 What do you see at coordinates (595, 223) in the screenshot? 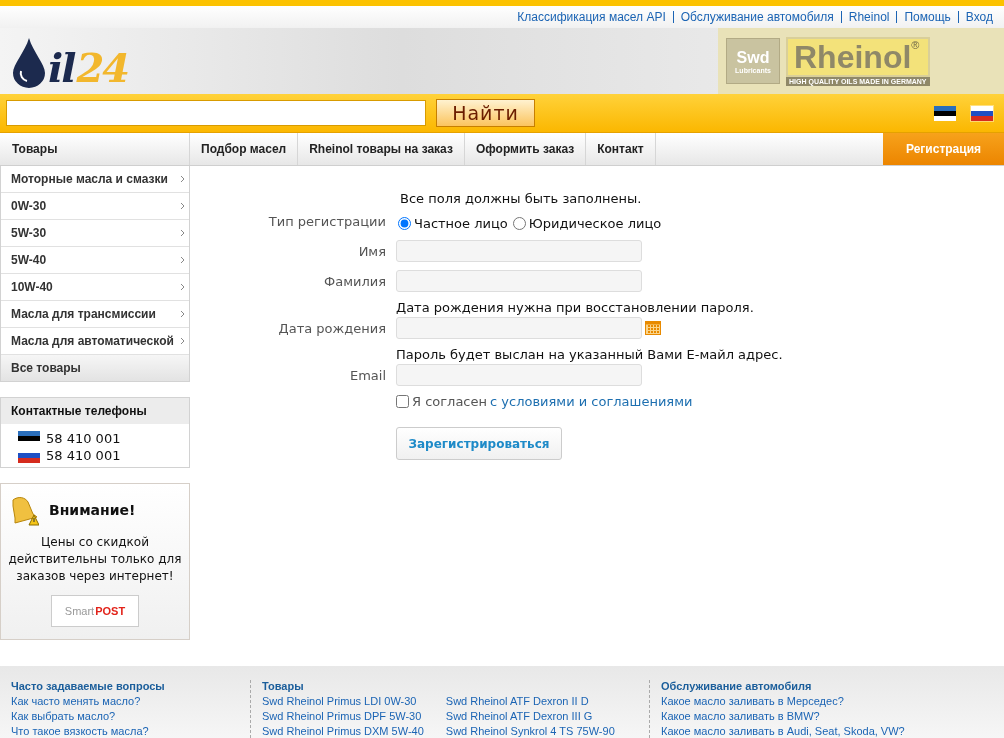
I see `radio-label: Юридическое лицо` at bounding box center [595, 223].